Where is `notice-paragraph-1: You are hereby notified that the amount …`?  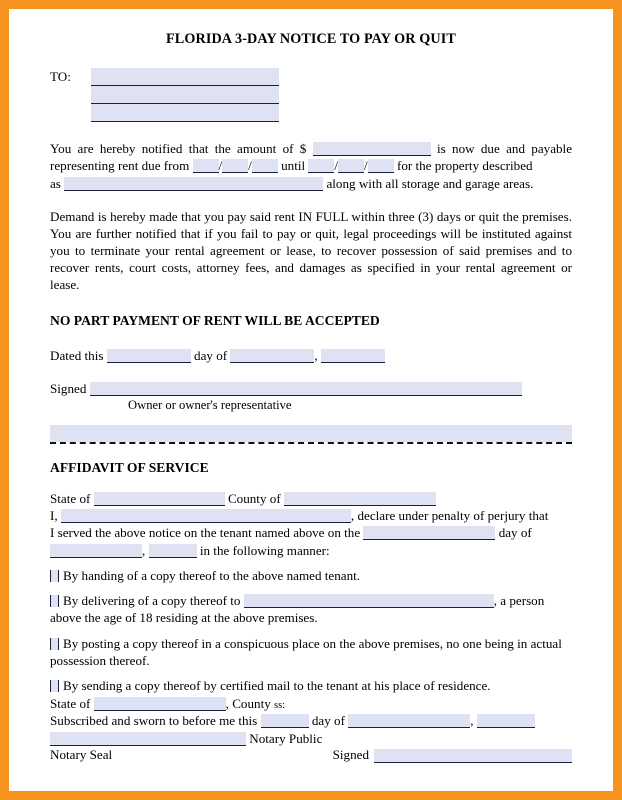
notice-paragraph-1: You are hereby notified that the amount … is located at coordinates (311, 157).